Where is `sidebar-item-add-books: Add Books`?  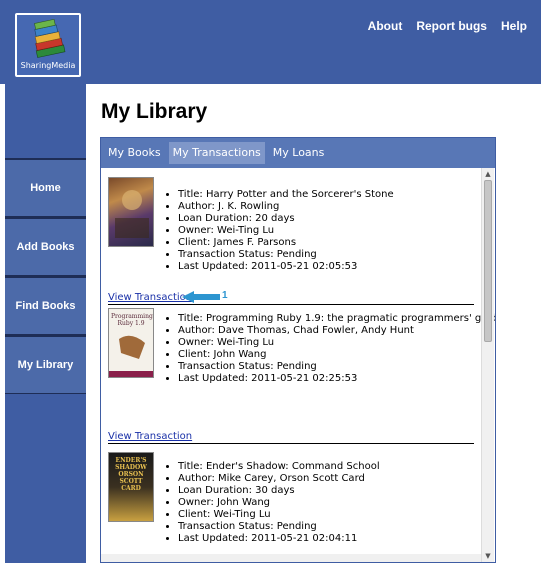
sidebar-item-add-books: Add Books is located at coordinates (45, 246).